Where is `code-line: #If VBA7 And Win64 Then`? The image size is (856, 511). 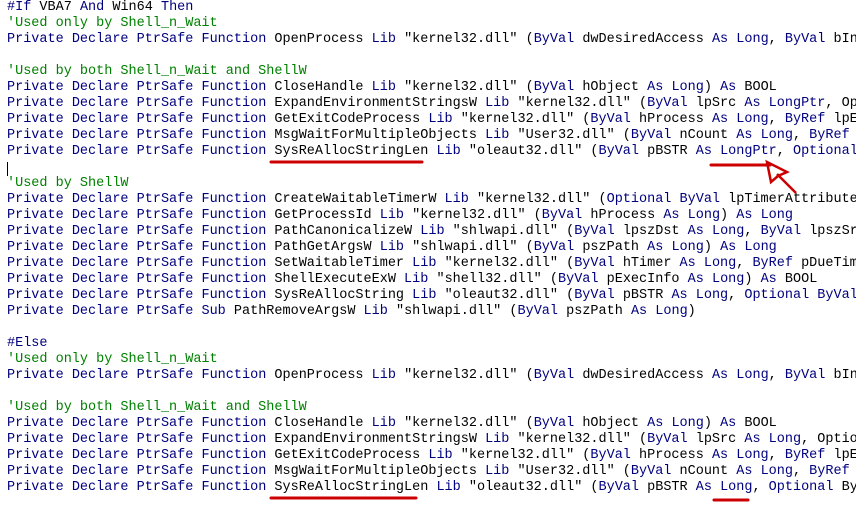 code-line: #If VBA7 And Win64 Then is located at coordinates (100, 8).